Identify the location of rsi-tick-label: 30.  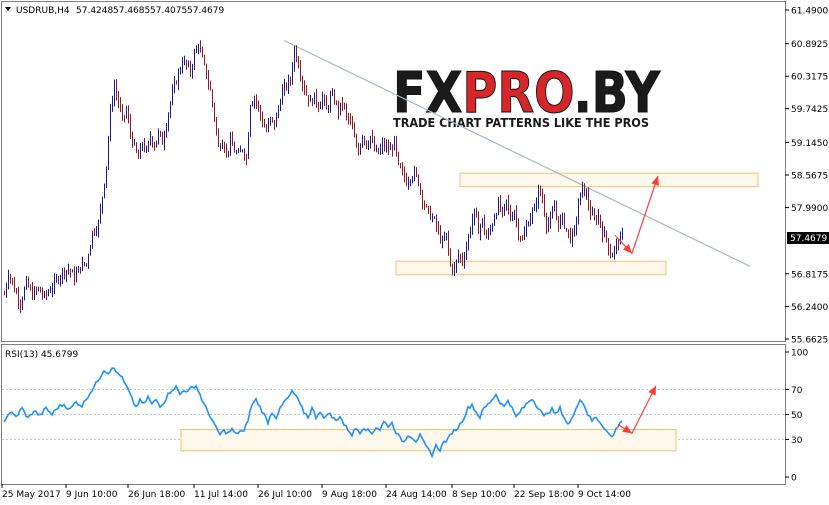
(797, 441).